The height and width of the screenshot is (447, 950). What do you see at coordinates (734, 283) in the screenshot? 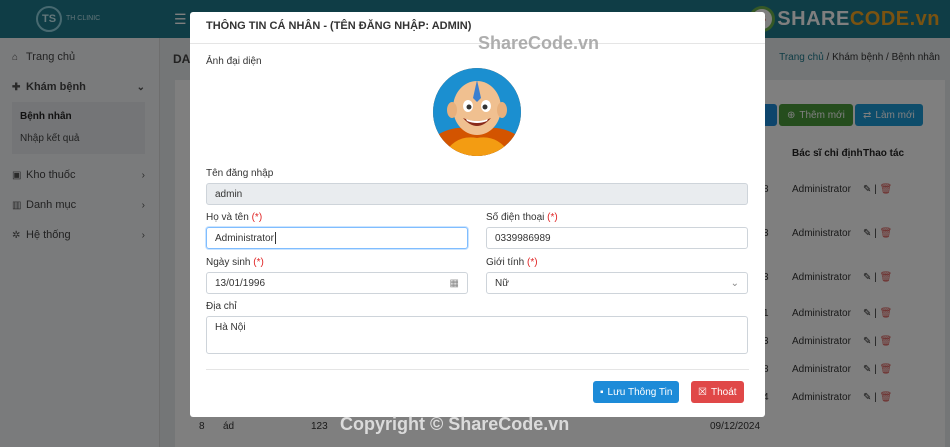
I see `chevron-down-icon: ⌄` at bounding box center [734, 283].